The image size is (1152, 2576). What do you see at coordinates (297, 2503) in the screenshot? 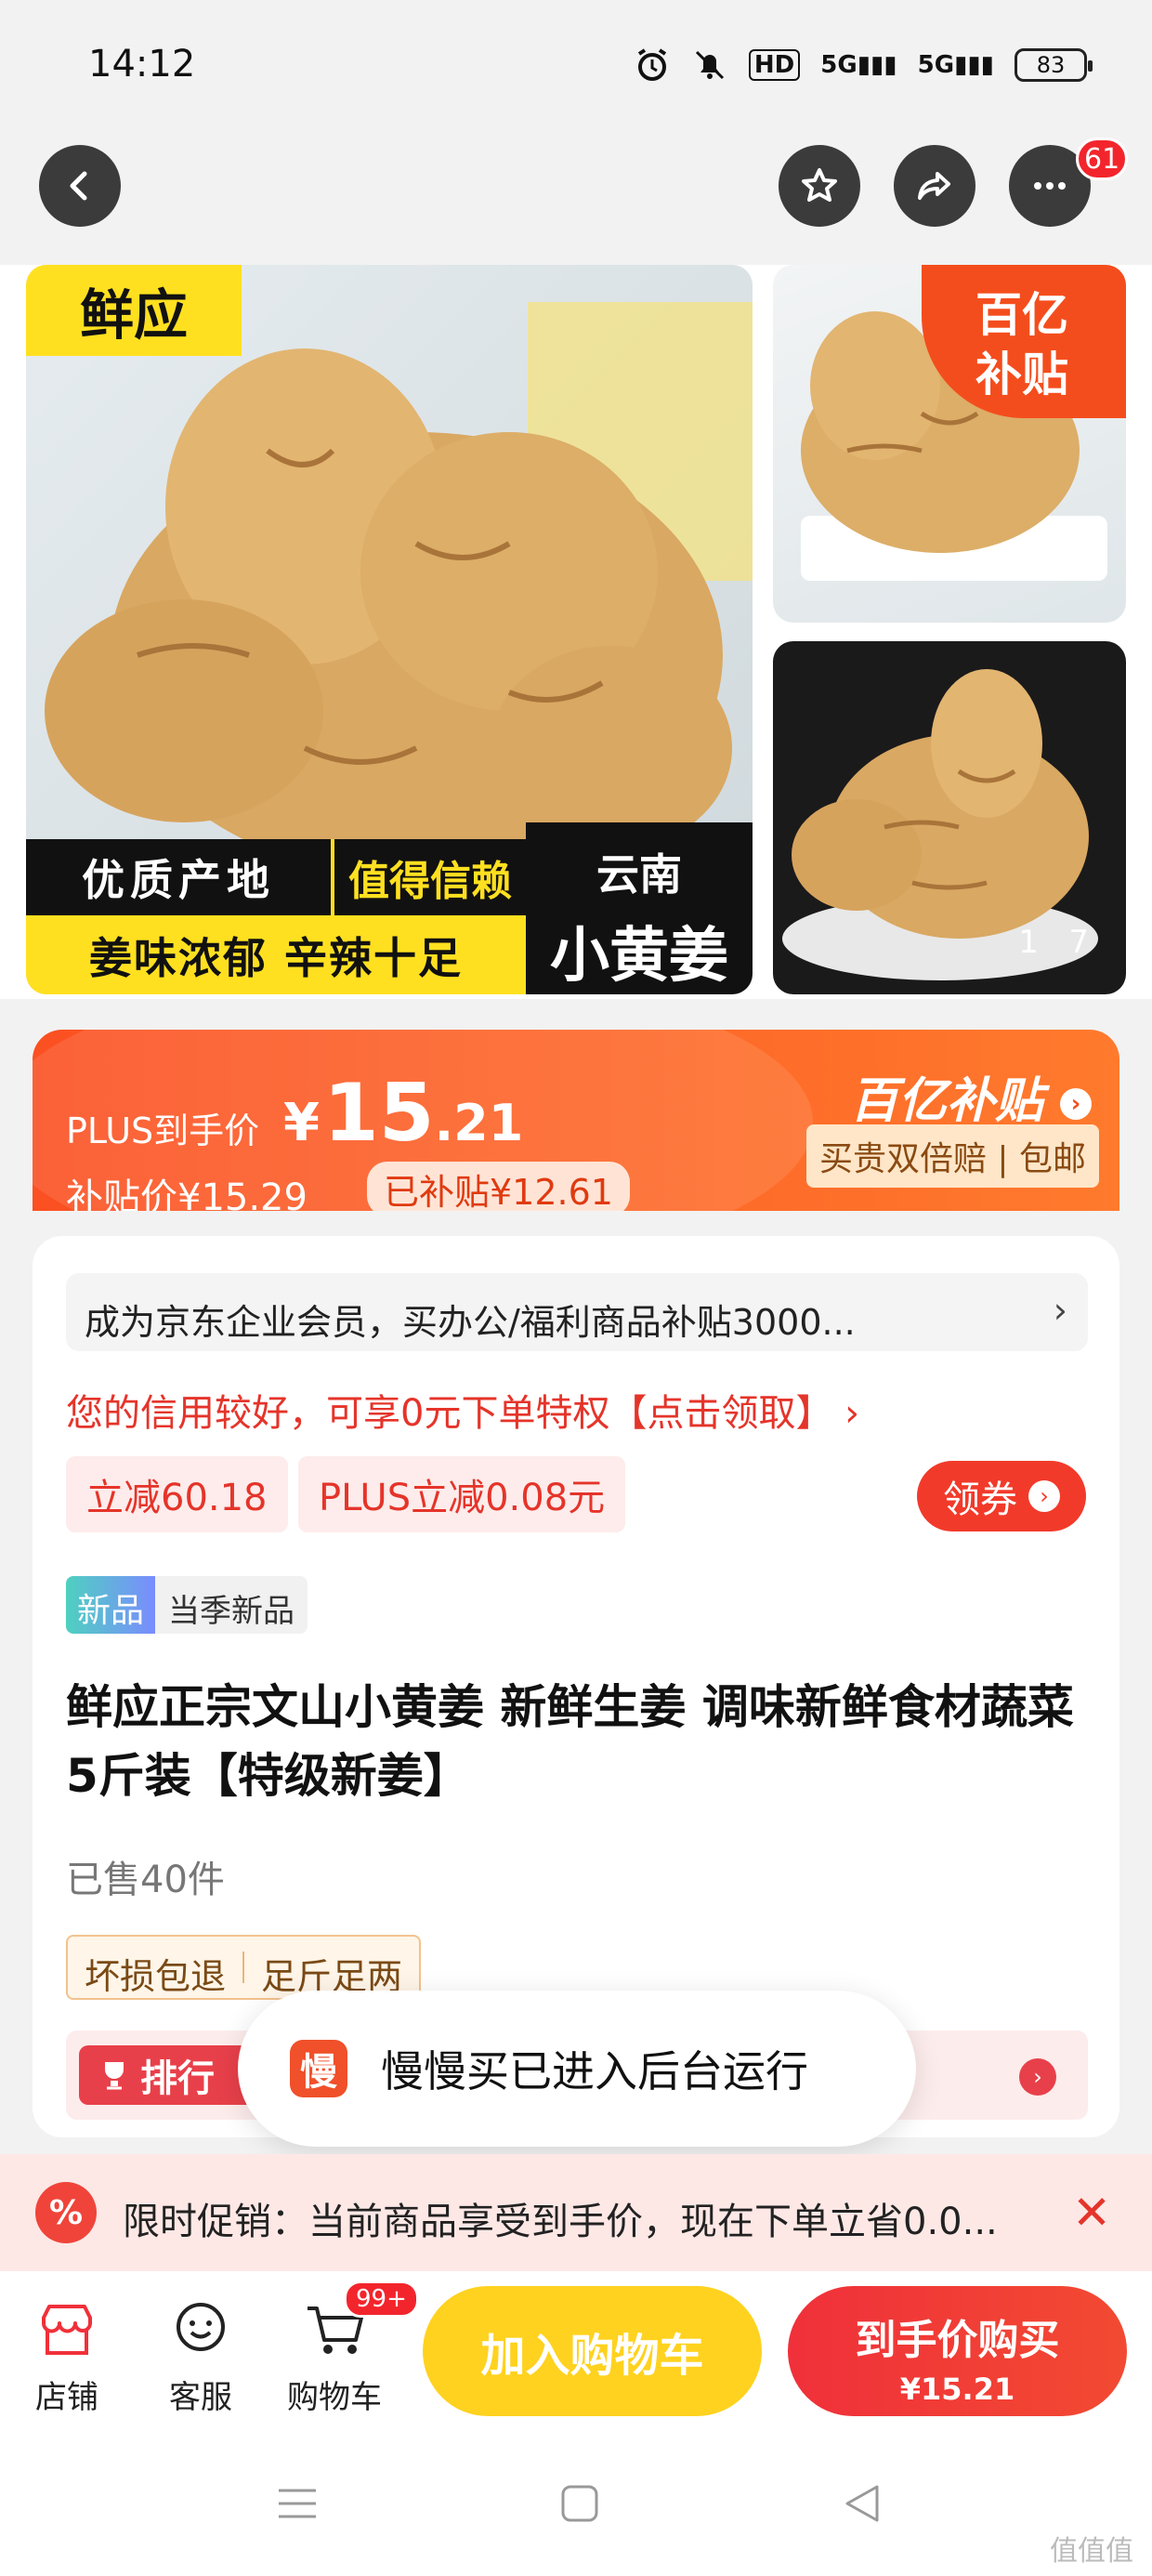
I see `menu-icon` at bounding box center [297, 2503].